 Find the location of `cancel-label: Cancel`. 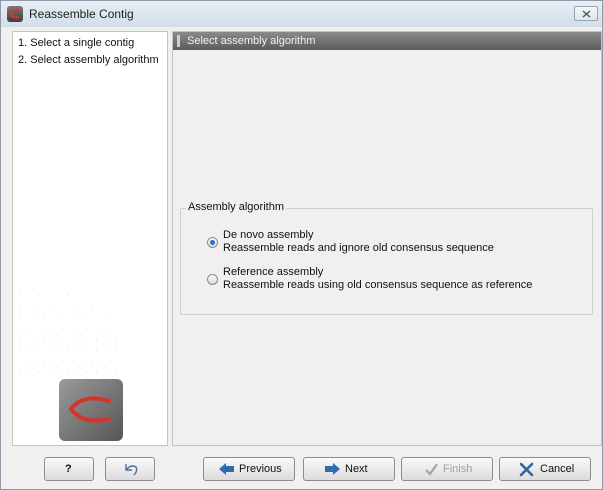

cancel-label: Cancel is located at coordinates (557, 469).